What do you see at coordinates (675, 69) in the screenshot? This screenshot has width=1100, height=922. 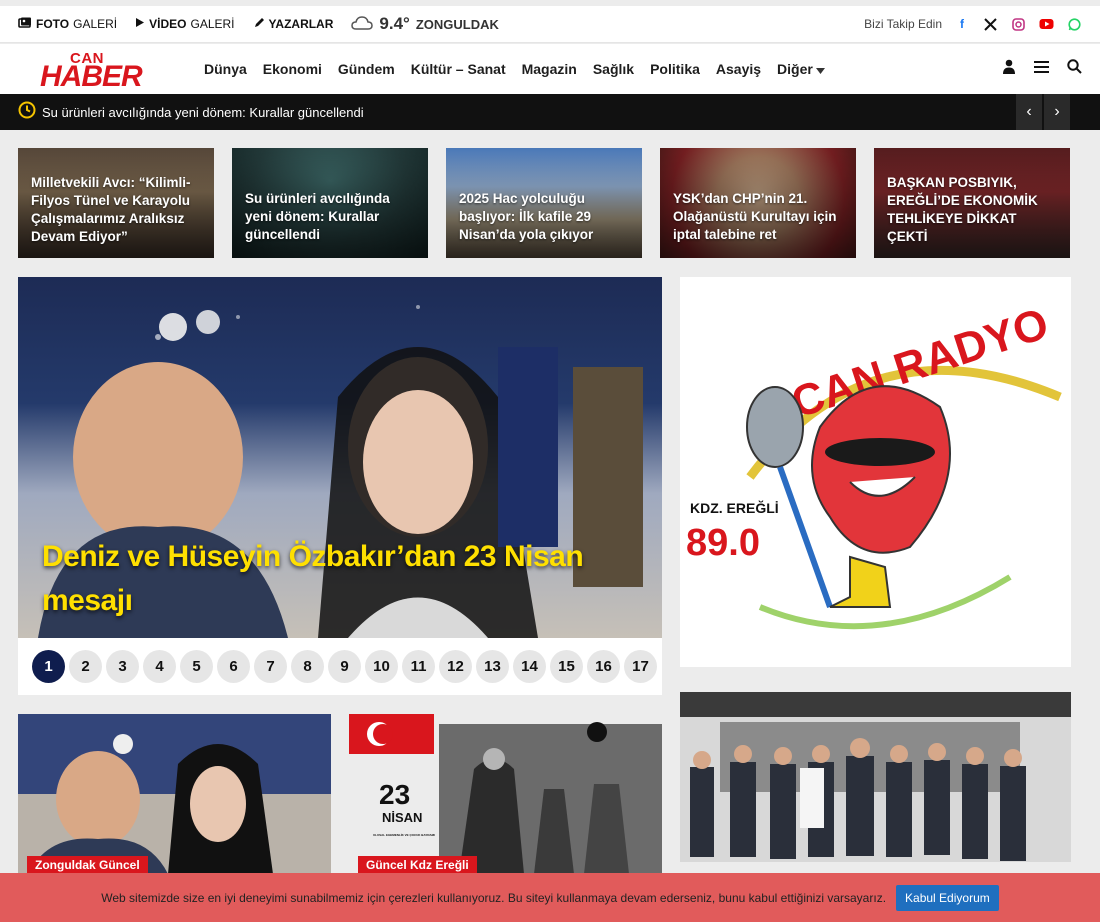 I see `nav-item-politika: Politika` at bounding box center [675, 69].